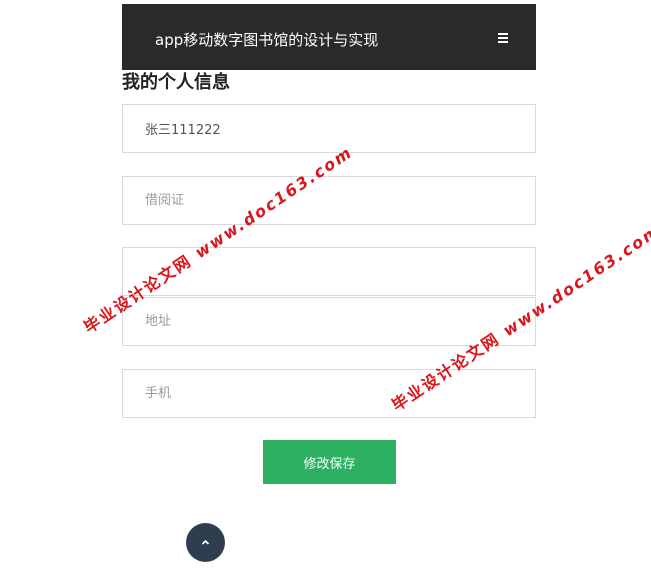 The width and height of the screenshot is (651, 570). I want to click on third-field, so click(329, 271).